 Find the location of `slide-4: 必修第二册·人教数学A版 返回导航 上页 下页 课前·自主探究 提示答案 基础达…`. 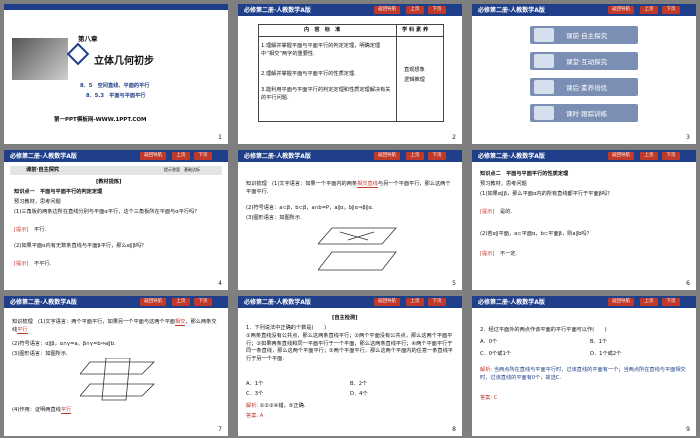

slide-4: 必修第二册·人教数学A版 返回导航 上页 下页 课前·自主探究 提示答案 基础达… is located at coordinates (116, 220).